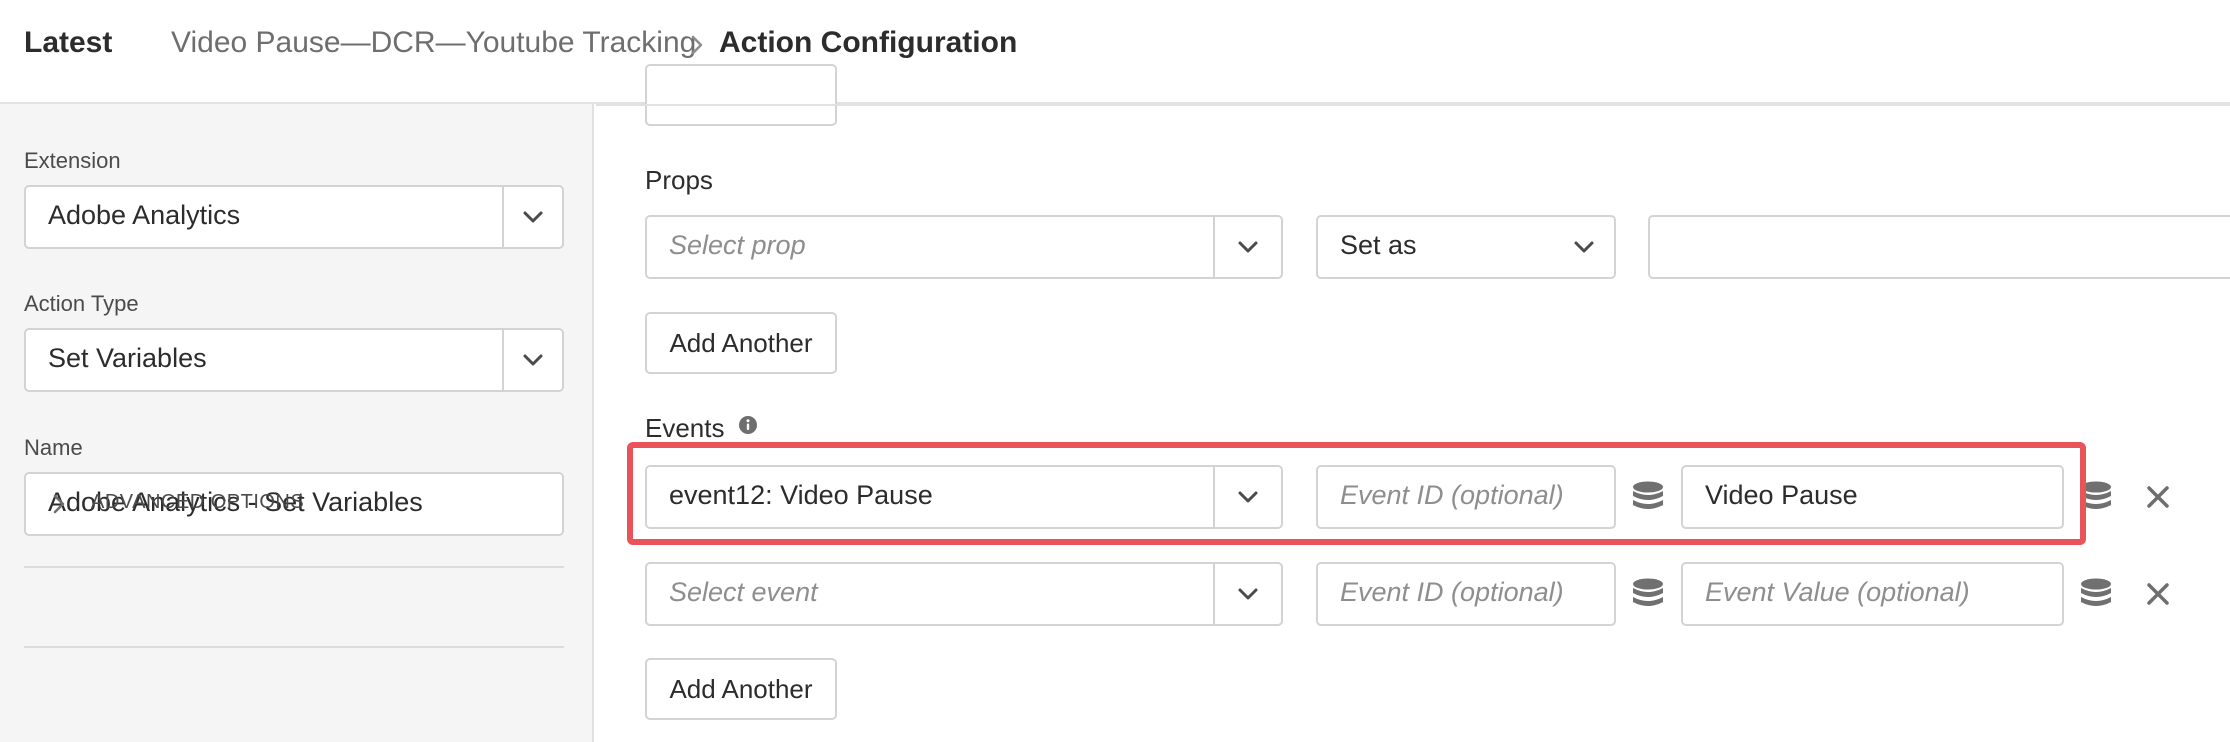 The image size is (2230, 742). Describe the element at coordinates (1837, 592) in the screenshot. I see `event-value-placeholder: Event Value (optional)` at that location.